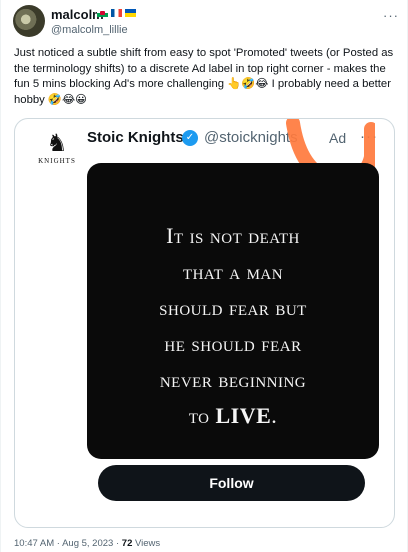 Image resolution: width=408 pixels, height=552 pixels. Describe the element at coordinates (148, 543) in the screenshot. I see `views-label: Views` at that location.